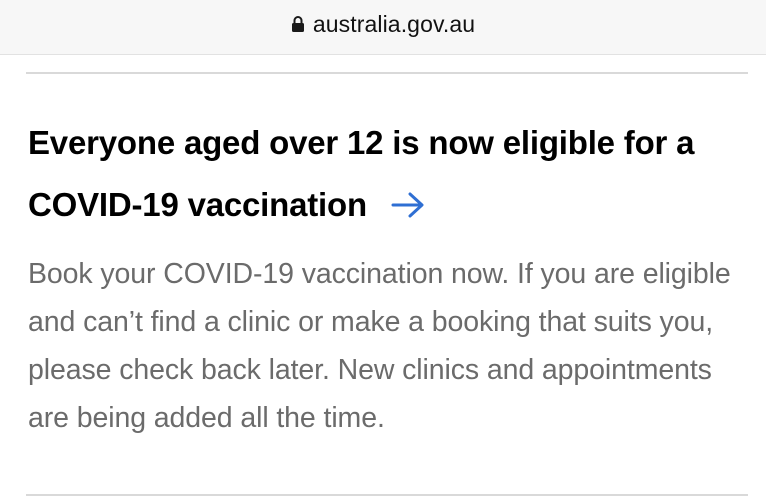  I want to click on arrow-right-icon, so click(408, 197).